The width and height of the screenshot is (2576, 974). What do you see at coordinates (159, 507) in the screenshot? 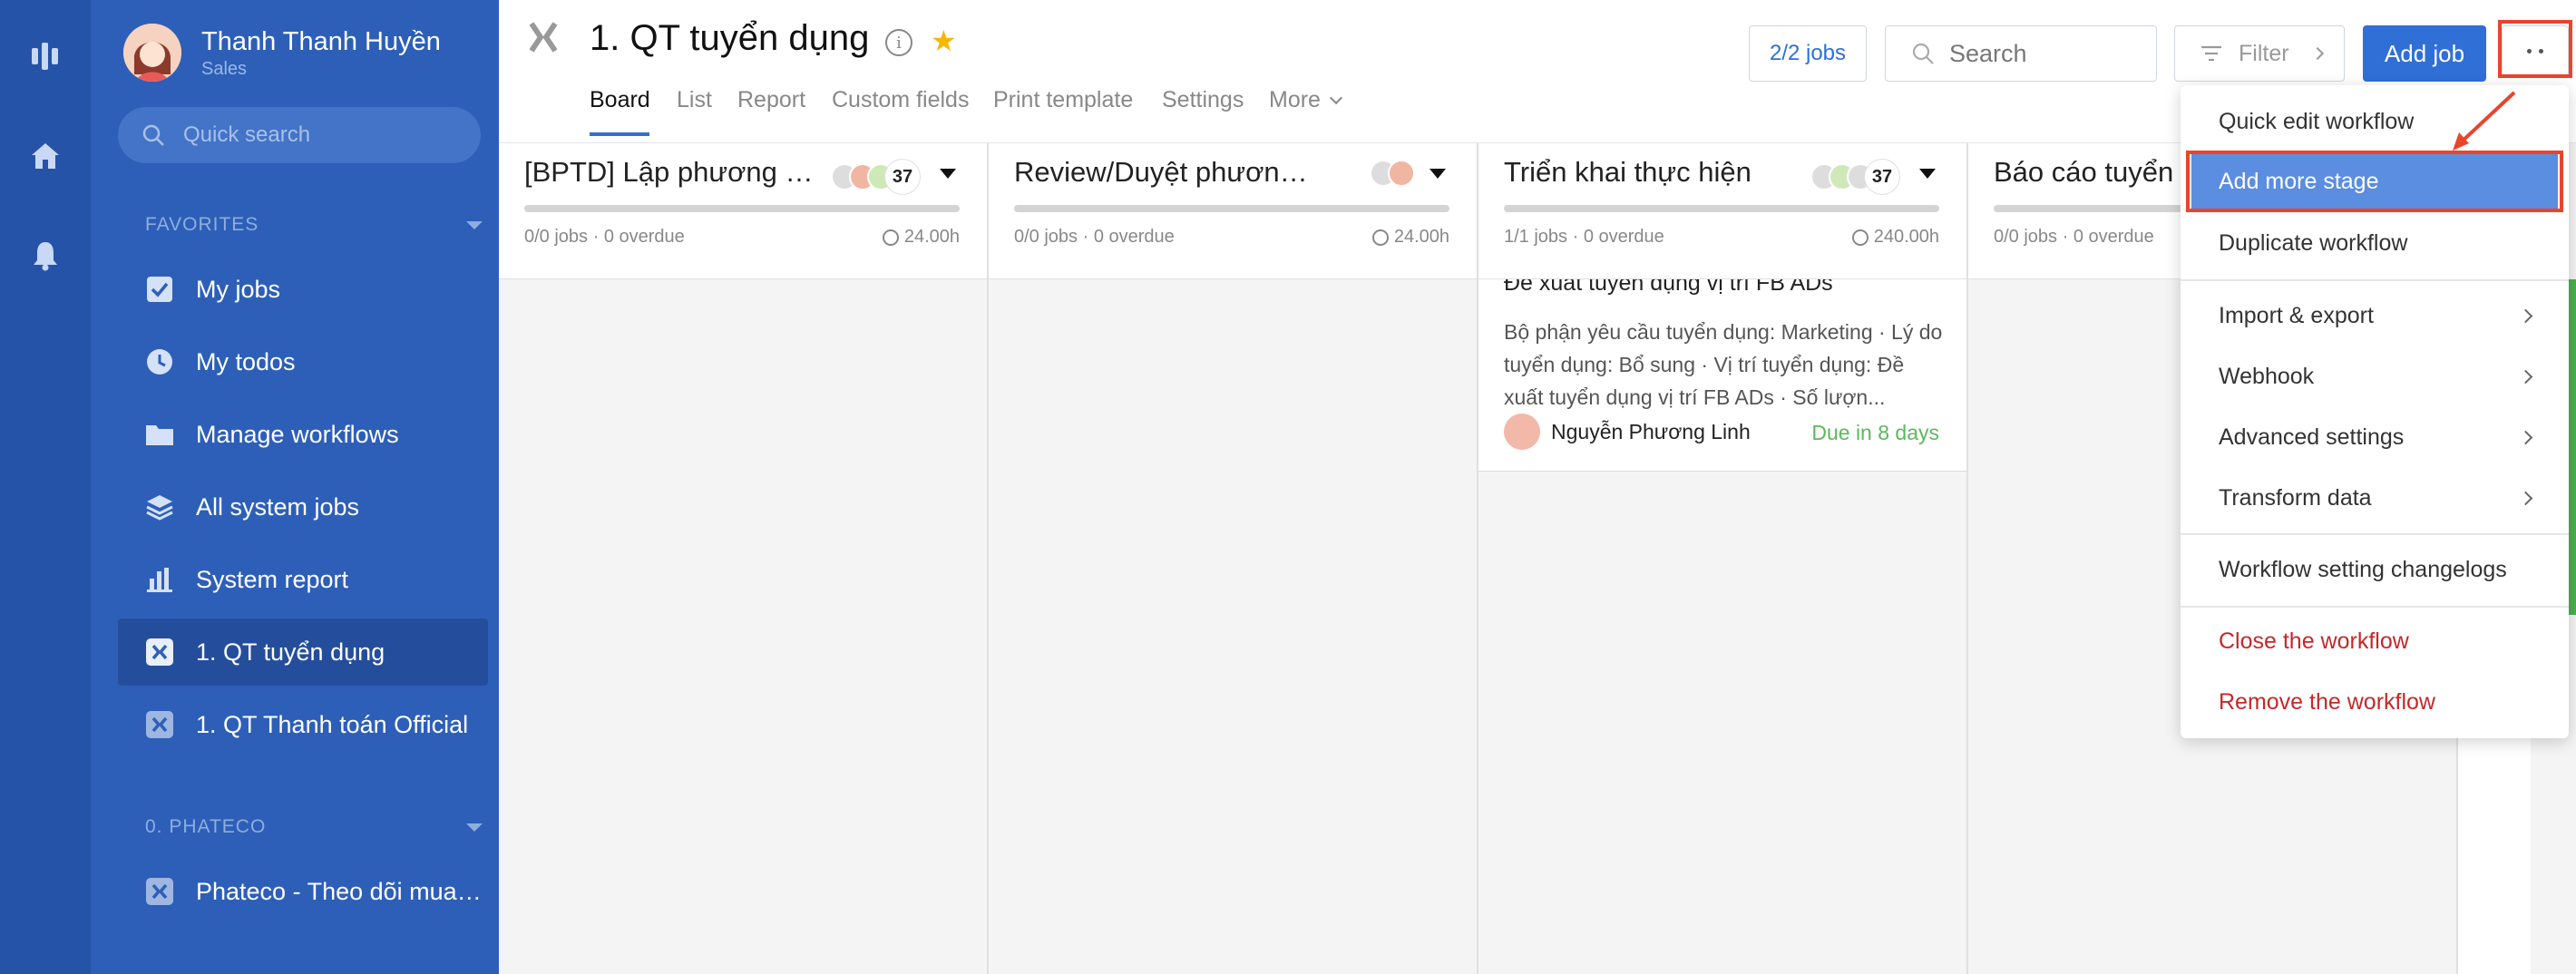
I see `layers-icon` at bounding box center [159, 507].